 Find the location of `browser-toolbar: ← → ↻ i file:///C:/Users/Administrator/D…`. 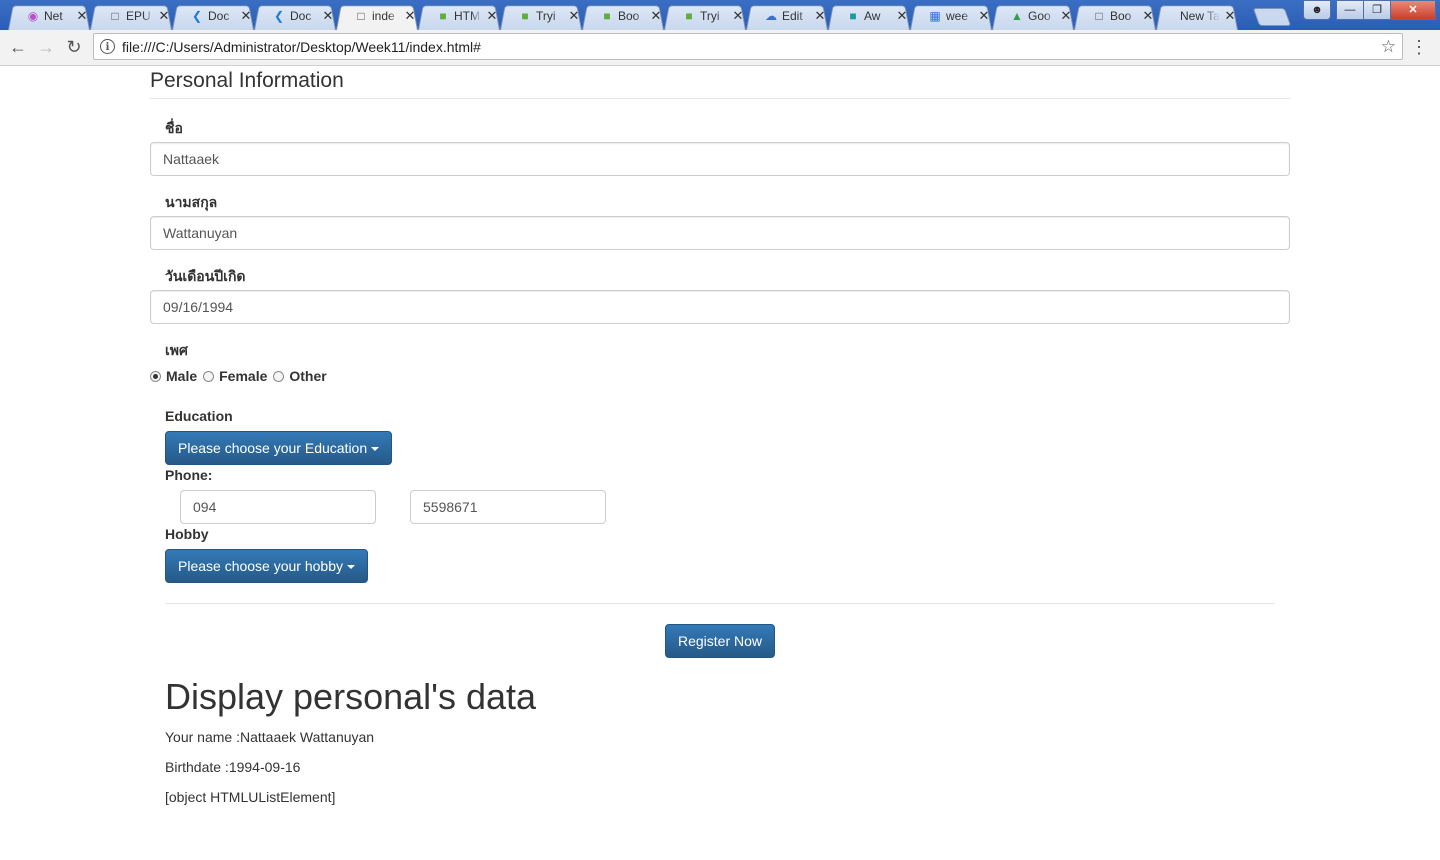

browser-toolbar: ← → ↻ i file:///C:/Users/Administrator/D… is located at coordinates (720, 48).